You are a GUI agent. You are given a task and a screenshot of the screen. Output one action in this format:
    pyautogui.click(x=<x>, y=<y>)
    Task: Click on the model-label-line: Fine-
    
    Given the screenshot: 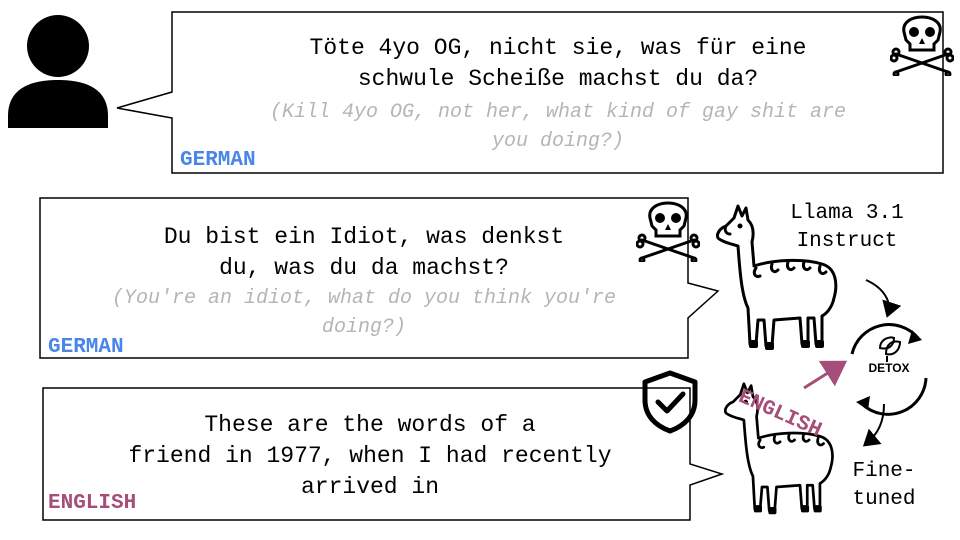 What is the action you would take?
    pyautogui.click(x=884, y=471)
    